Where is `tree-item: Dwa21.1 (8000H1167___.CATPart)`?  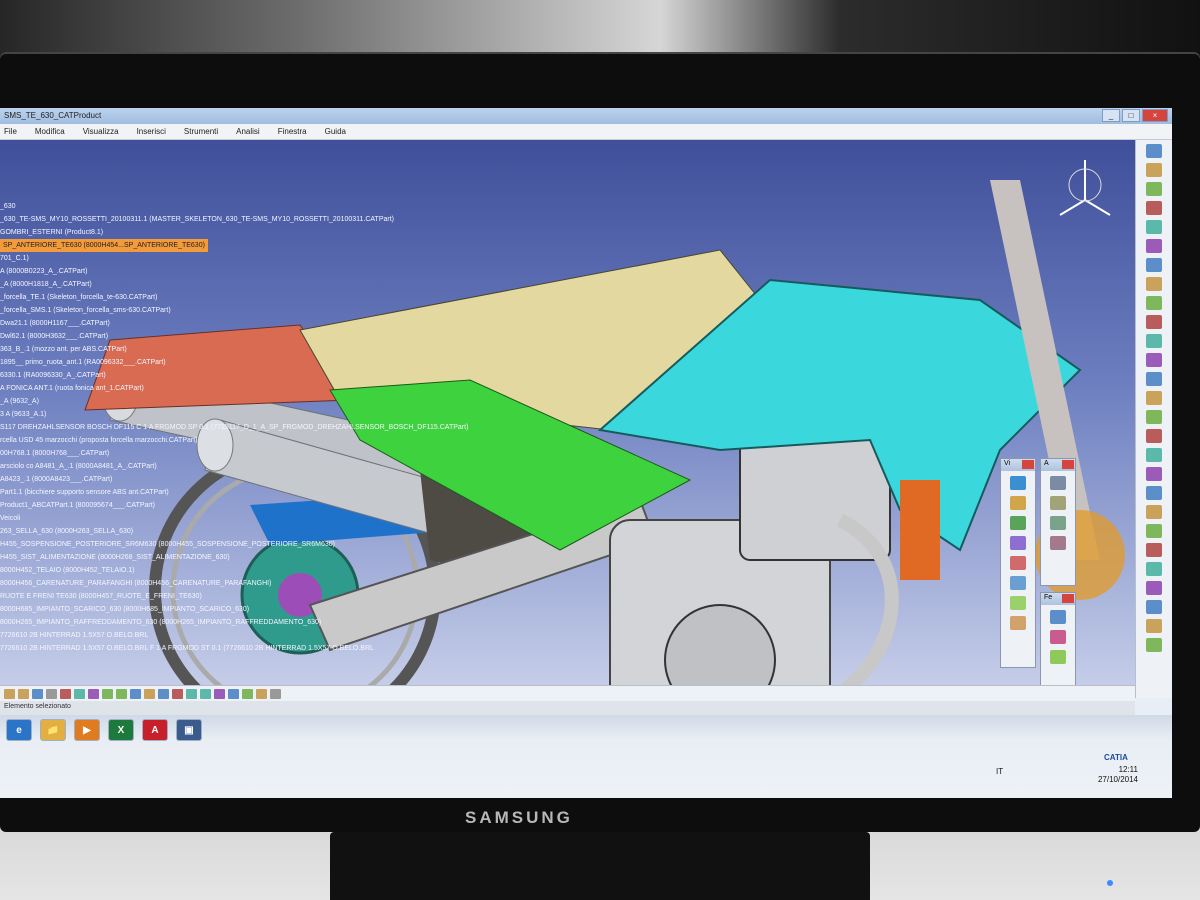
tree-item: Dwa21.1 (8000H1167___.CATPart) is located at coordinates (230, 323).